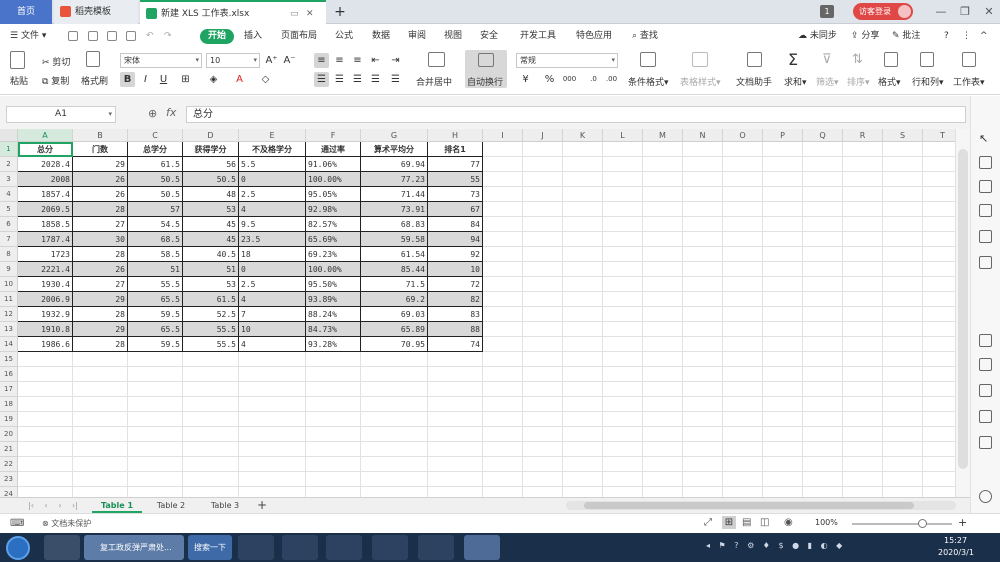  Describe the element at coordinates (272, 149) in the screenshot. I see `header-cell: 不及格学分` at that location.